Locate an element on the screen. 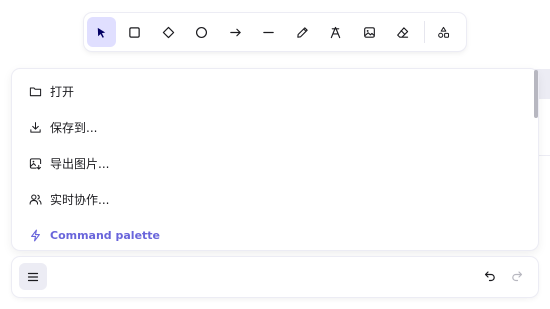 This screenshot has width=550, height=309. diamond-icon is located at coordinates (168, 32).